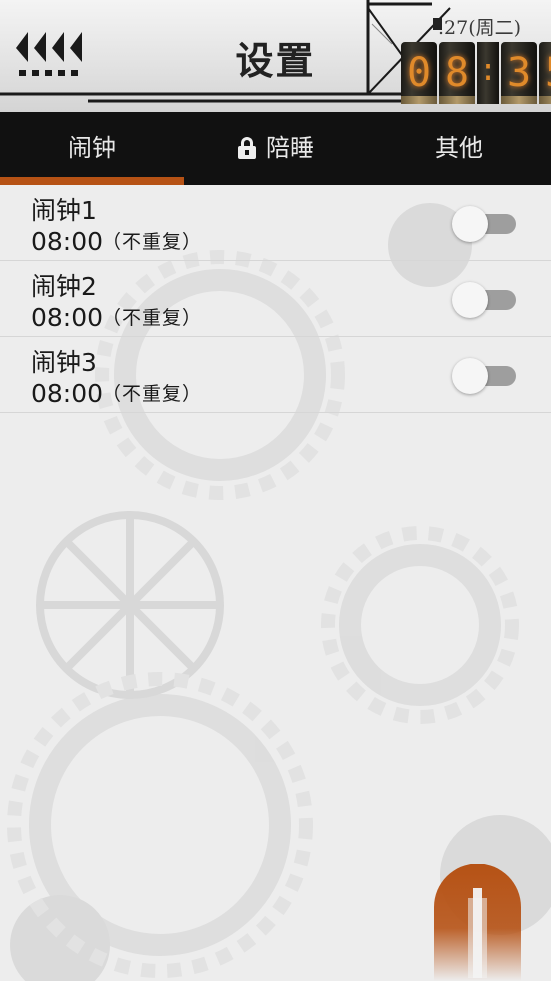  I want to click on active-tab-indicator, so click(92, 181).